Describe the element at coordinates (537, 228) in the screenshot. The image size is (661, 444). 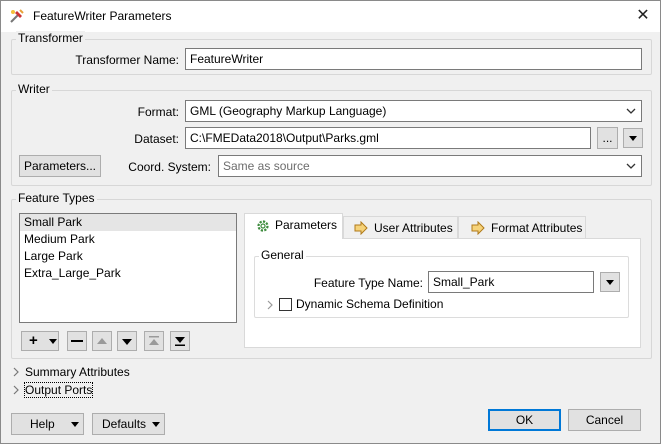
I see `tab-format-attributes-label: Format Attributes` at that location.